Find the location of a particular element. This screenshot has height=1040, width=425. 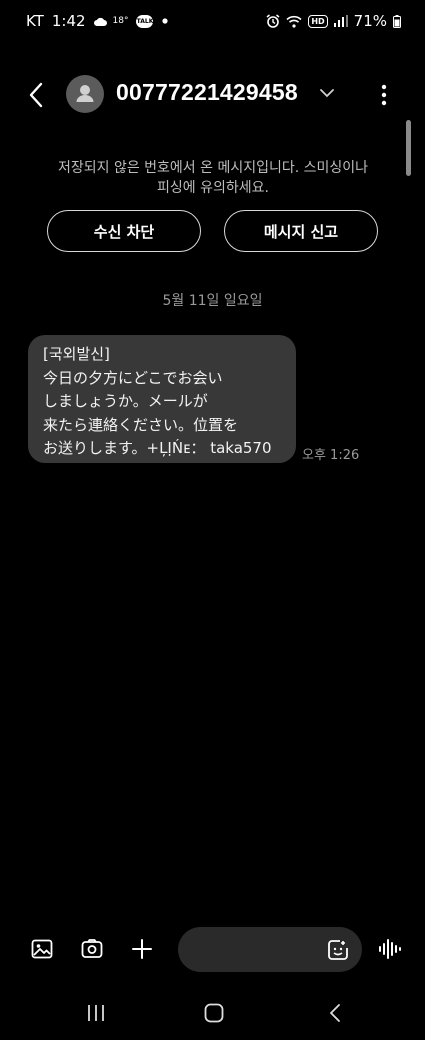

composer-bar is located at coordinates (212, 950).